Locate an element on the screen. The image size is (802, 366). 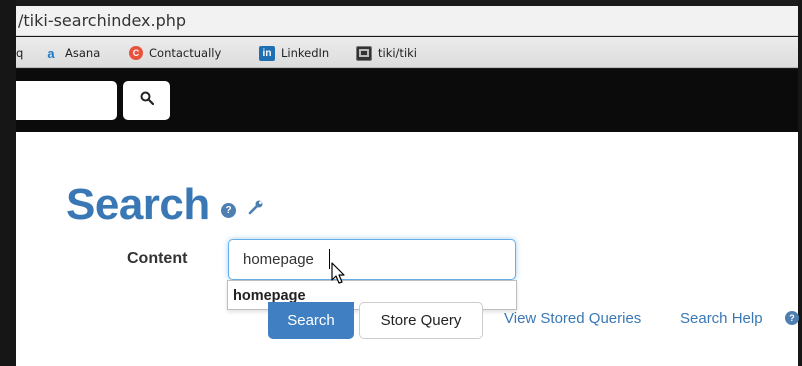
search-button: Search is located at coordinates (311, 320).